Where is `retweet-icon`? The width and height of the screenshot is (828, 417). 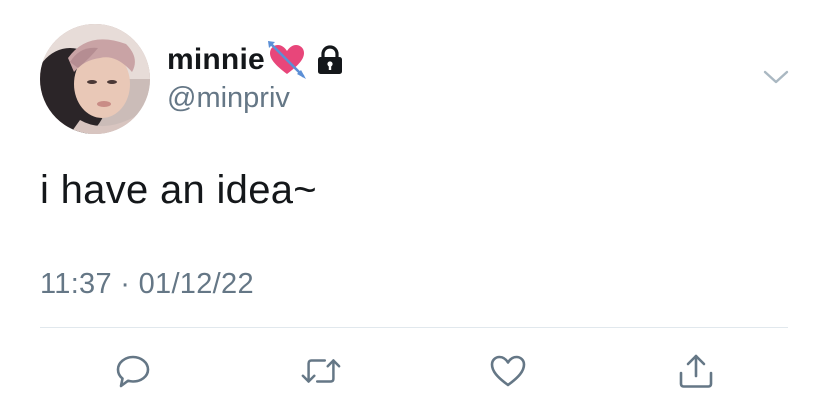
retweet-icon is located at coordinates (321, 371).